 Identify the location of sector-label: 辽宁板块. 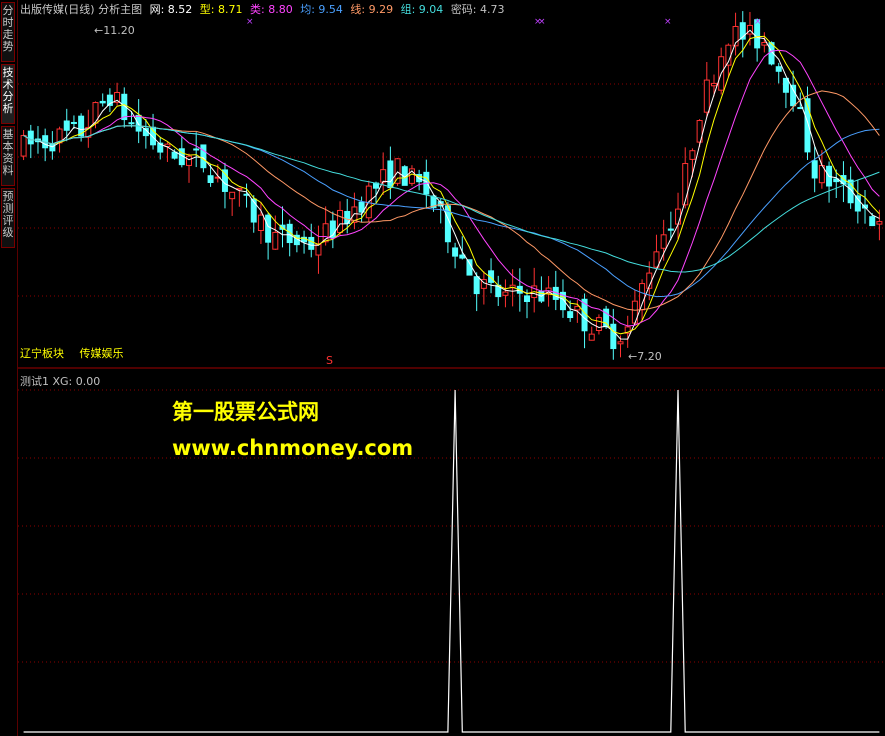
(42, 353).